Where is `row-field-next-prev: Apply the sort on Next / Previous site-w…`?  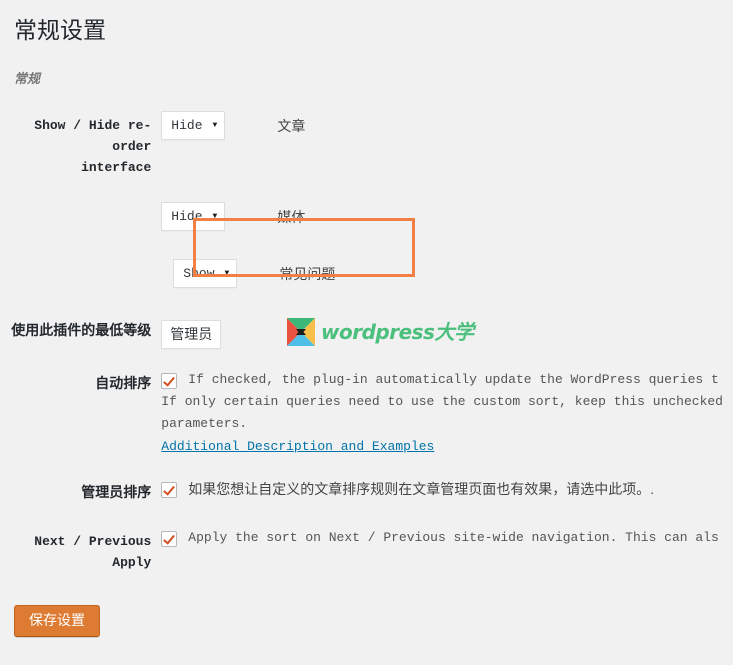 row-field-next-prev: Apply the sort on Next / Previous site-w… is located at coordinates (447, 552).